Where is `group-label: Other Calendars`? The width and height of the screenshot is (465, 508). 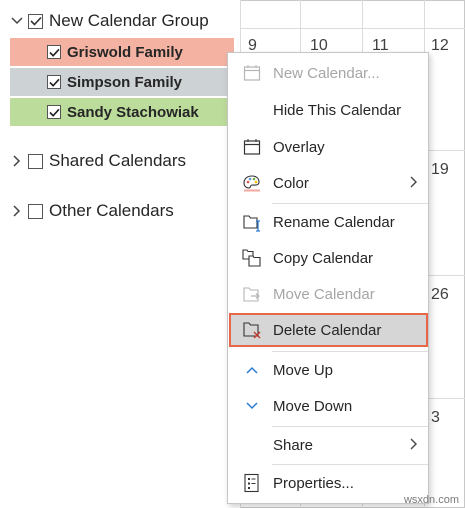
group-label: Other Calendars is located at coordinates (111, 210).